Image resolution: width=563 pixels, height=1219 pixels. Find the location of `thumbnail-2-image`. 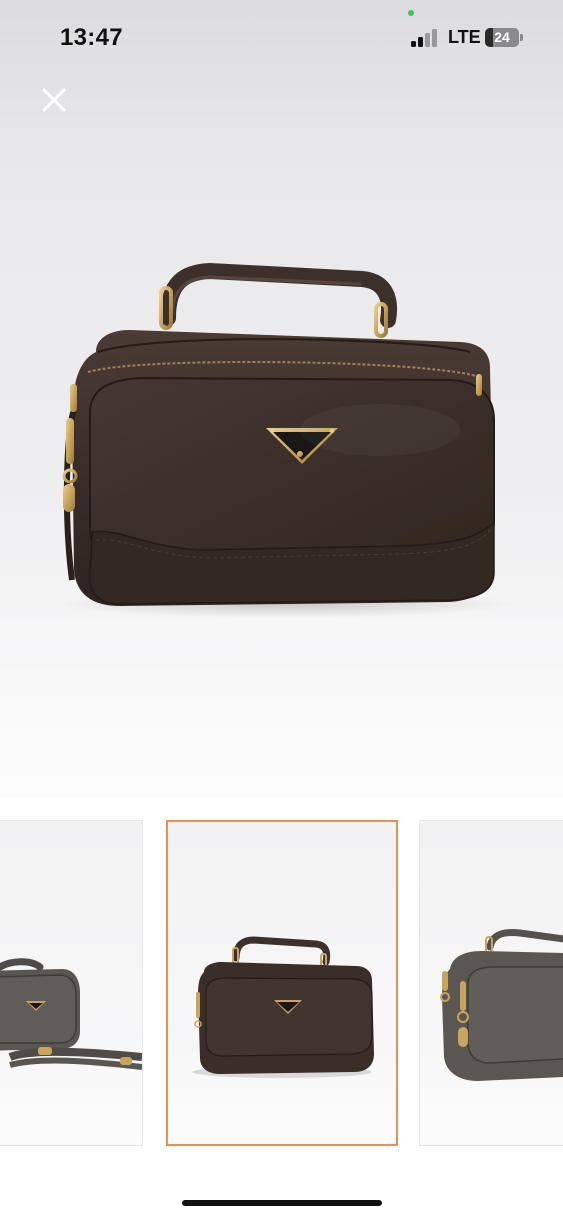

thumbnail-2-image is located at coordinates (283, 1007).